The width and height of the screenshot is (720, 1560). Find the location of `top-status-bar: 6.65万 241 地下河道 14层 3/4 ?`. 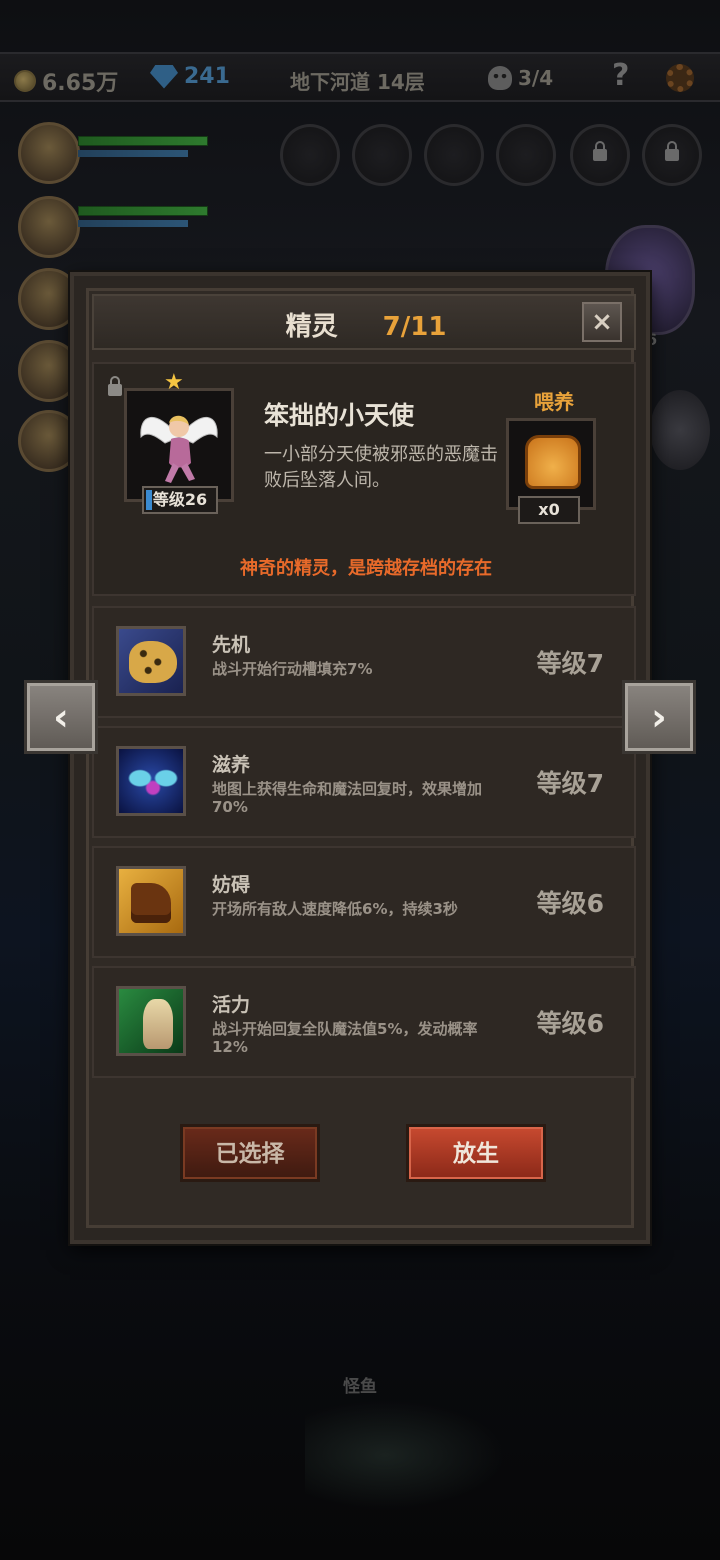

top-status-bar: 6.65万 241 地下河道 14层 3/4 ? is located at coordinates (360, 77).